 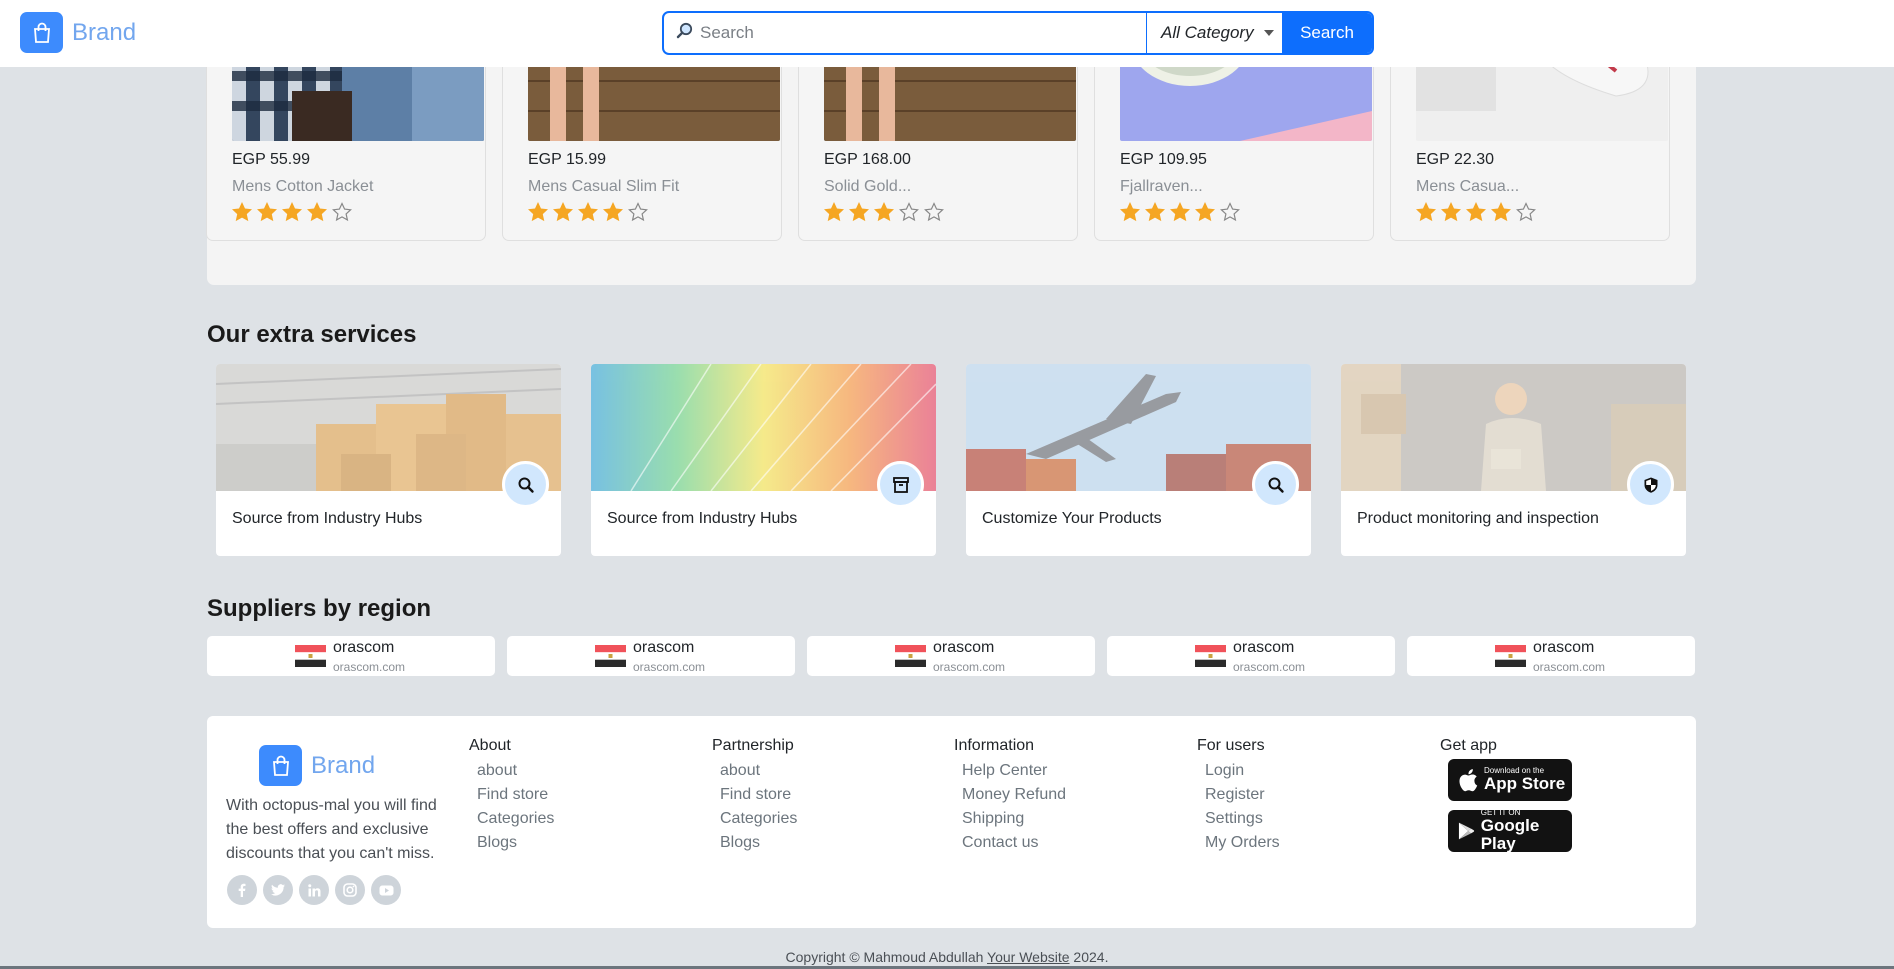 I want to click on brand-logo: Brand, so click(x=78, y=32).